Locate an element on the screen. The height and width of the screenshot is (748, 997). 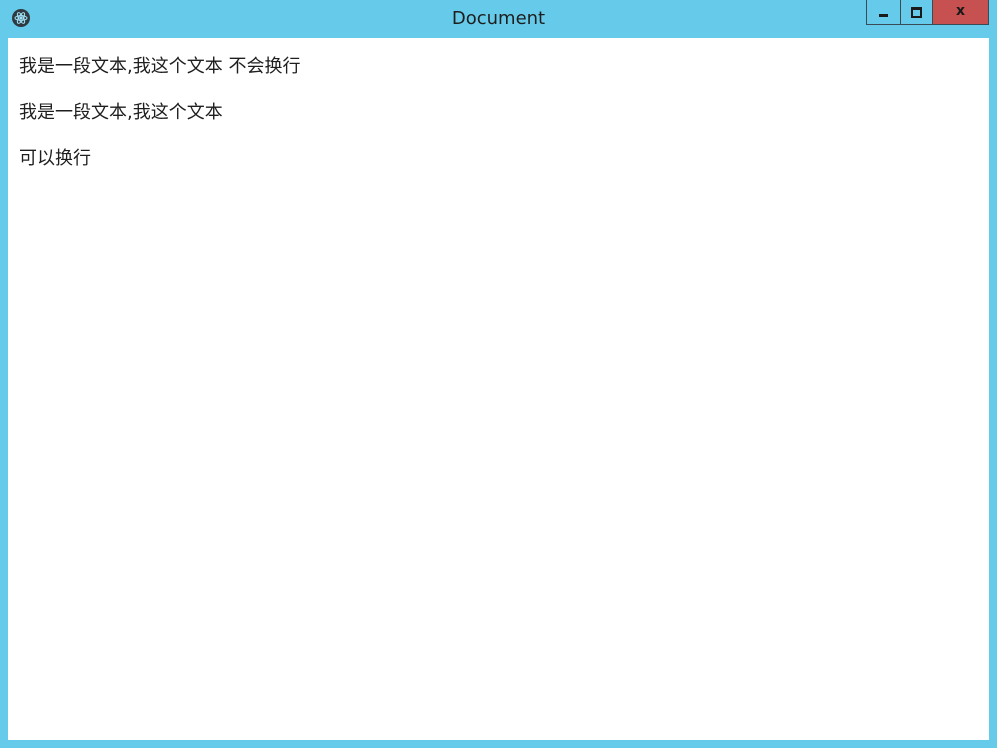
close-icon: x is located at coordinates (960, 10).